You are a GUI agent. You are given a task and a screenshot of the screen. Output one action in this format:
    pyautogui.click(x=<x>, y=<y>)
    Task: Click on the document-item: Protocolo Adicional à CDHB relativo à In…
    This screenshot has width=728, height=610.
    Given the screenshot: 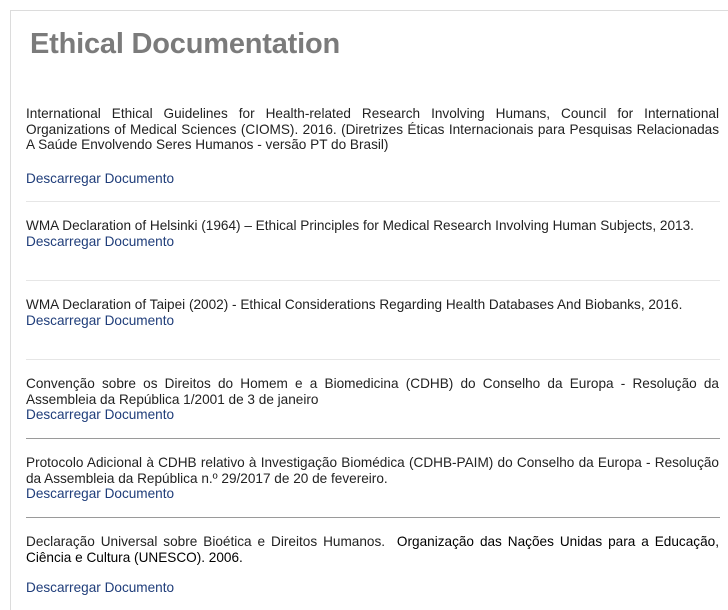 What is the action you would take?
    pyautogui.click(x=372, y=478)
    